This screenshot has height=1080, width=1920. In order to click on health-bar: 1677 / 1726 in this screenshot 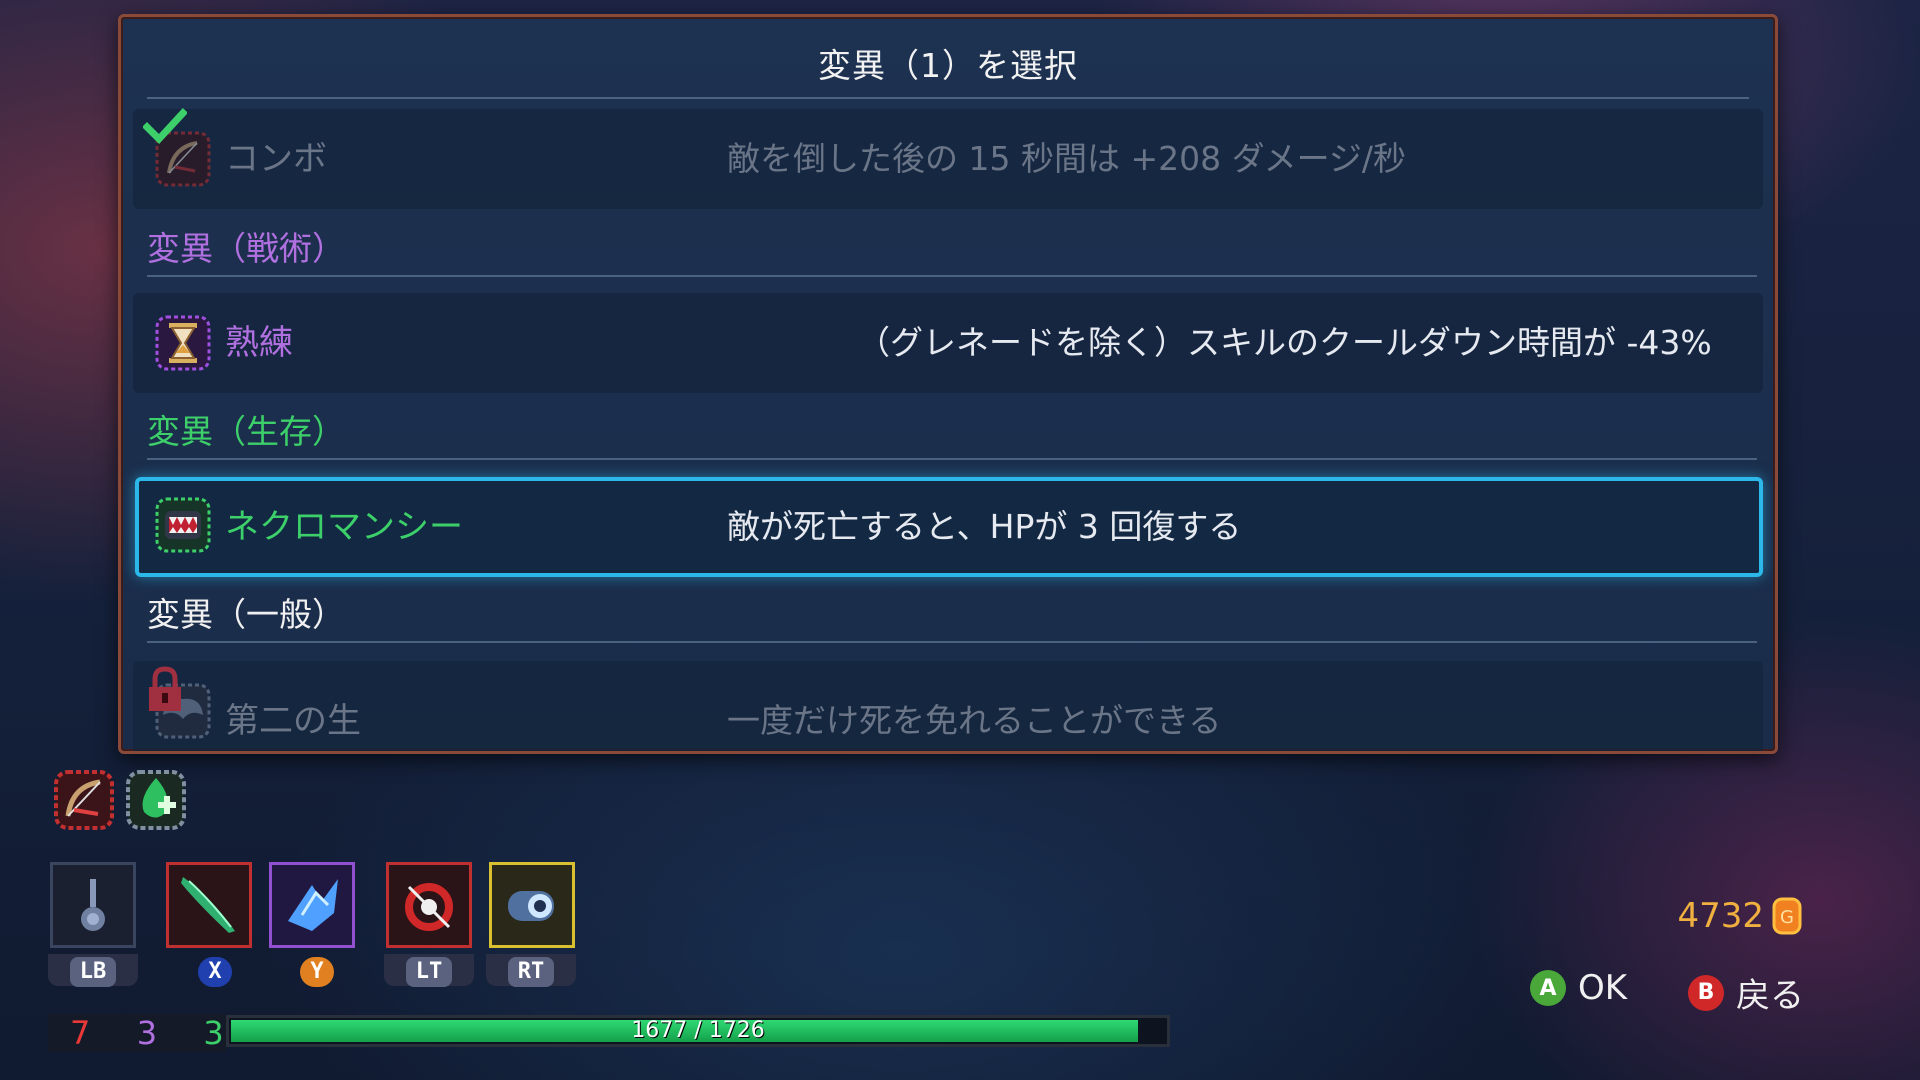, I will do `click(698, 1031)`.